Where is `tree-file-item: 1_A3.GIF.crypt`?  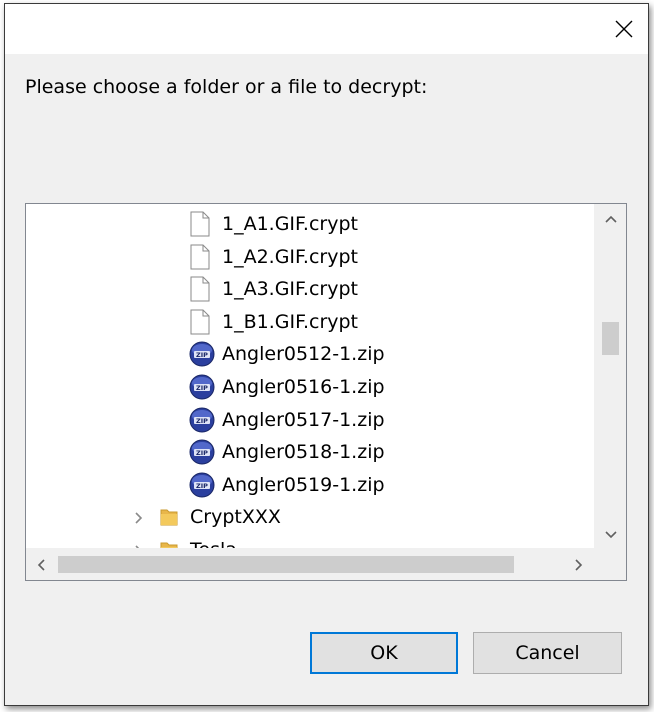
tree-file-item: 1_A3.GIF.crypt is located at coordinates (310, 289).